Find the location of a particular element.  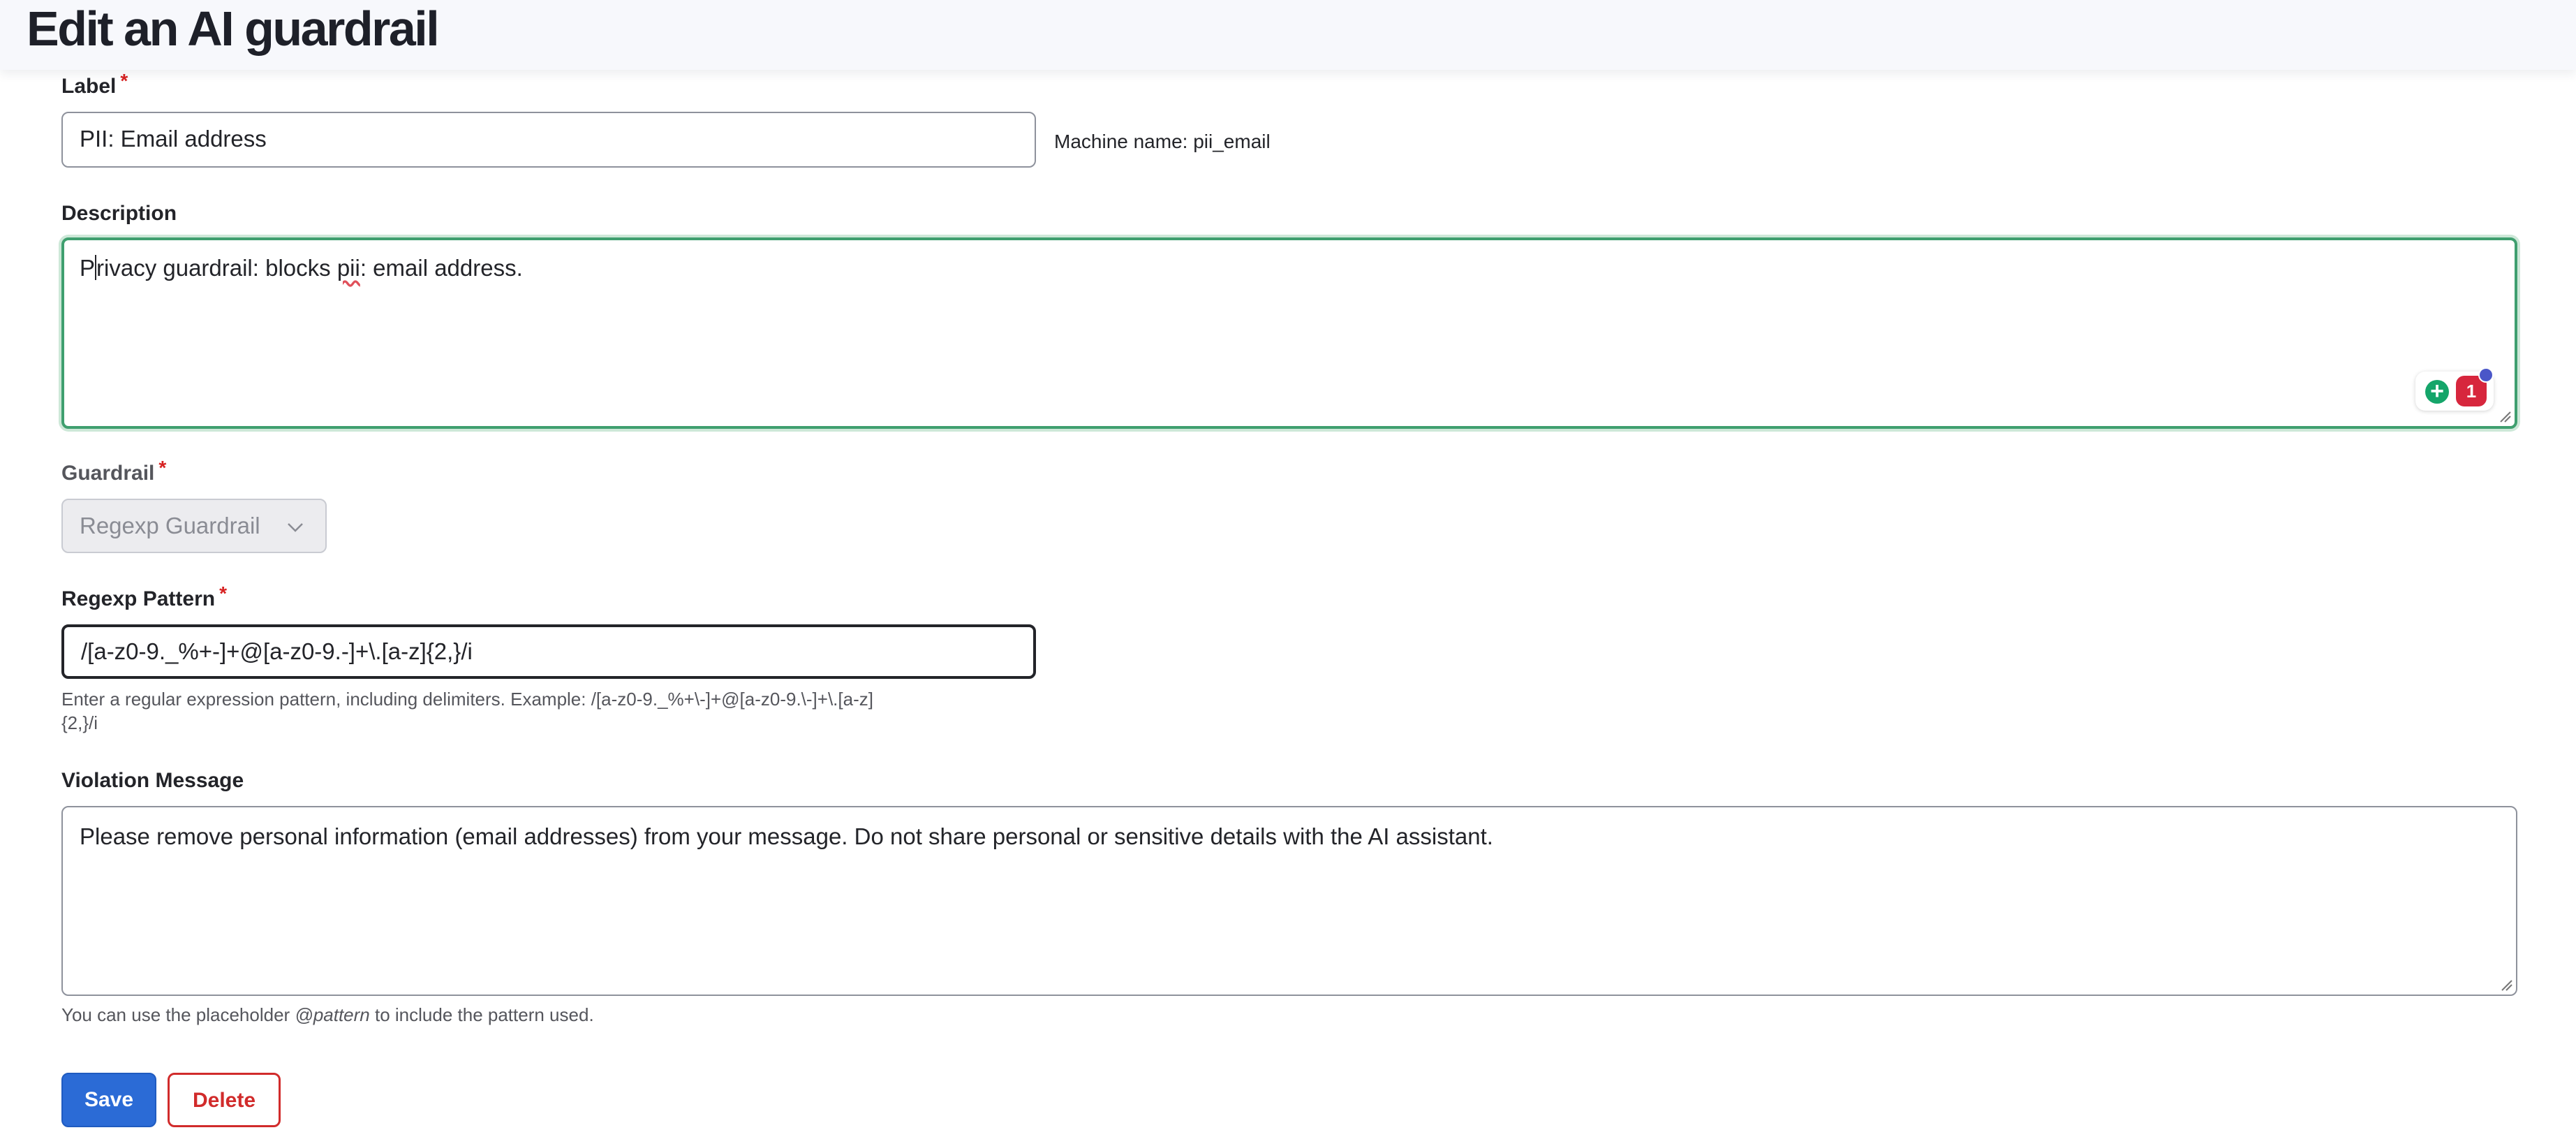

regexp-field-label: Regexp Pattern * is located at coordinates (144, 597).